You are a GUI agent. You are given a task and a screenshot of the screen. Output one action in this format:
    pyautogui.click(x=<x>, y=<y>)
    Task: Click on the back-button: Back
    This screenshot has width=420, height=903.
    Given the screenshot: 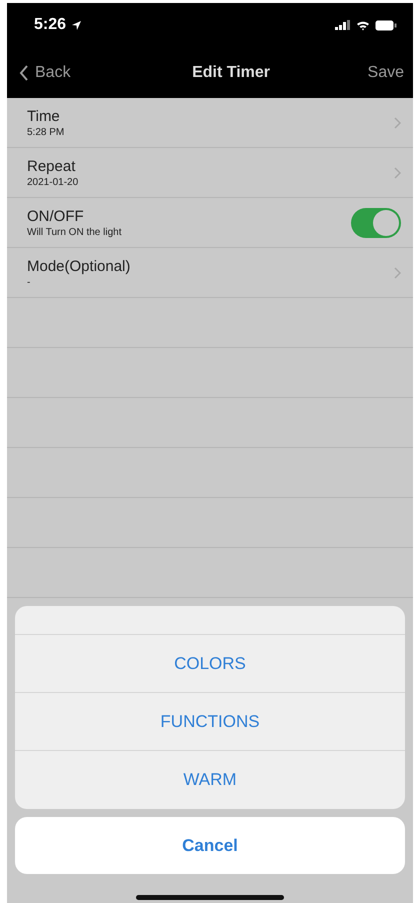 What is the action you would take?
    pyautogui.click(x=45, y=73)
    